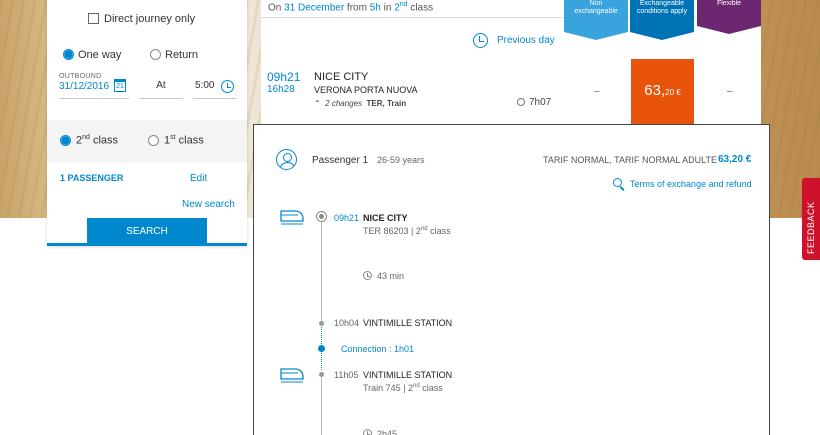 Image resolution: width=820 pixels, height=435 pixels. Describe the element at coordinates (97, 140) in the screenshot. I see `second-class-label: 2nd class` at that location.